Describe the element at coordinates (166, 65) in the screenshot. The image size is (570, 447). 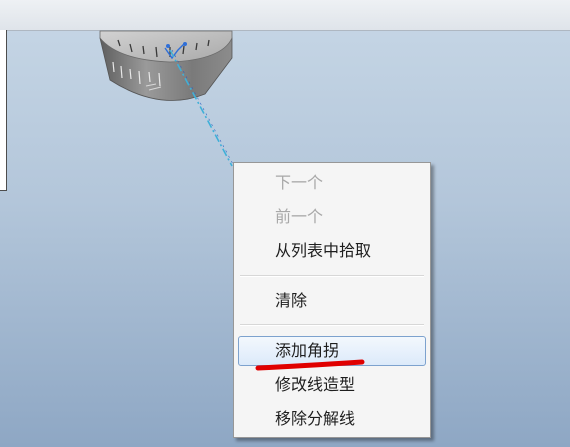
I see `dial-part-model` at that location.